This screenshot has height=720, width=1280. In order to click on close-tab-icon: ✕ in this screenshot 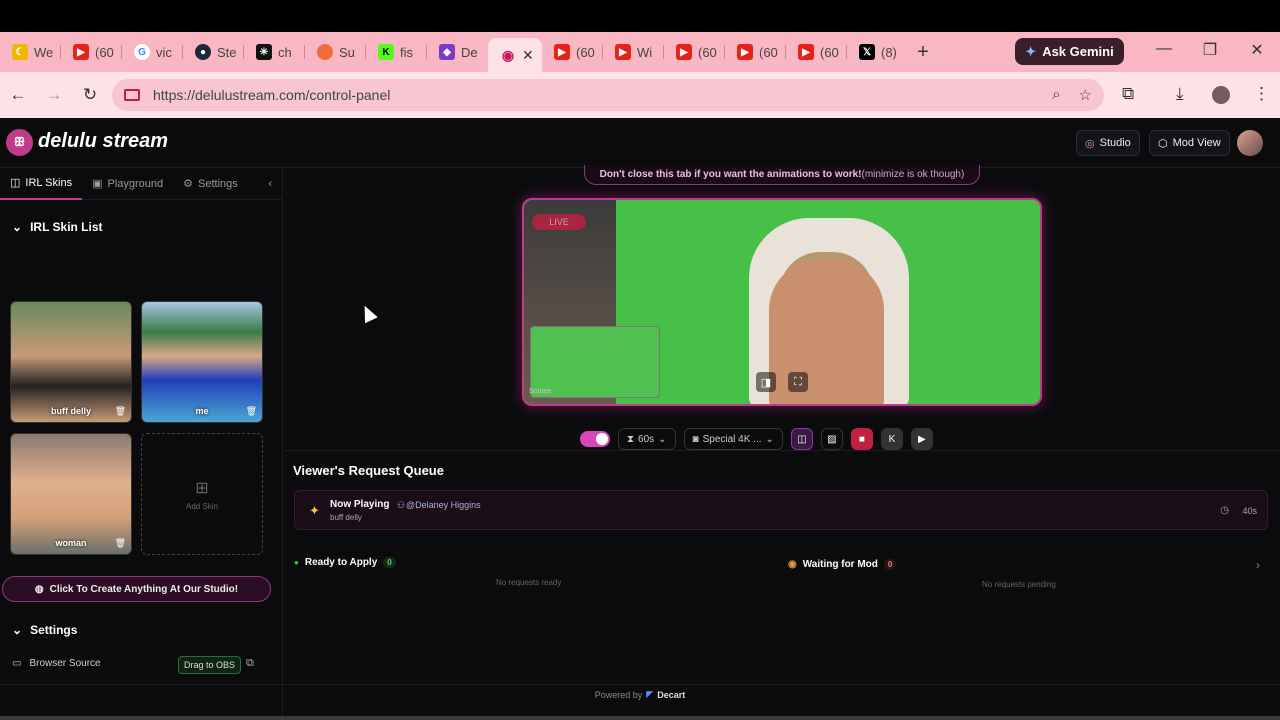, I will do `click(528, 55)`.